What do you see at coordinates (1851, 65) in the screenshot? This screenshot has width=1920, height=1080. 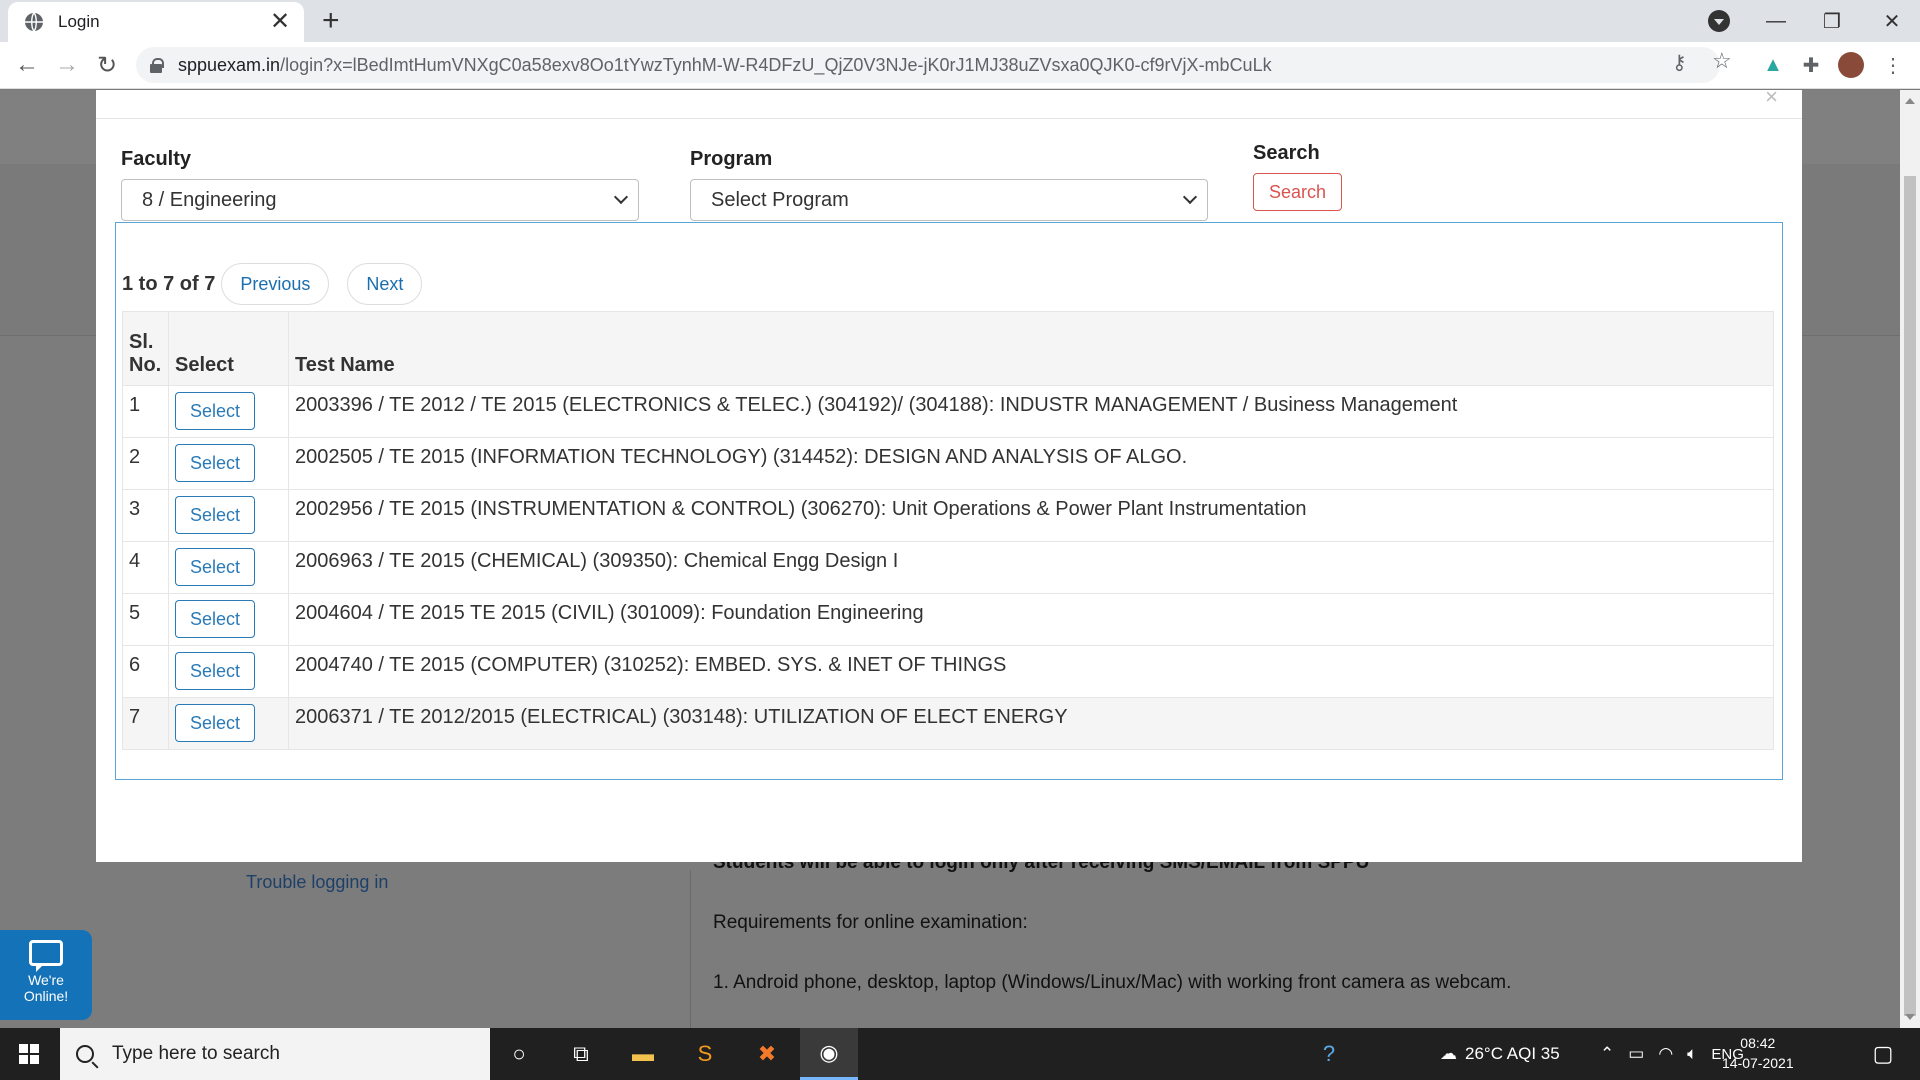 I see `profile-avatar-icon` at bounding box center [1851, 65].